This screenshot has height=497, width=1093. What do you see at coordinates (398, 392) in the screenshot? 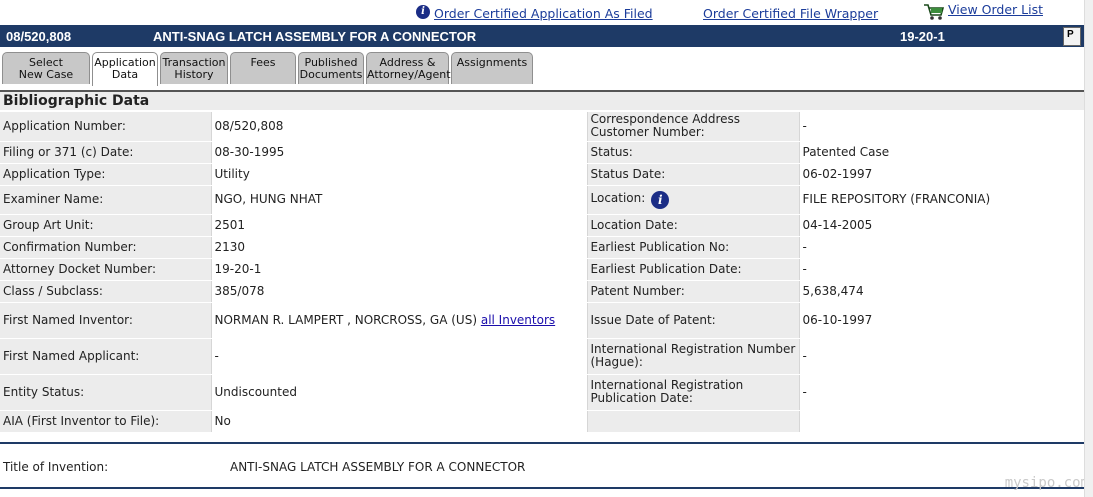
I see `field-value: Undiscounted` at bounding box center [398, 392].